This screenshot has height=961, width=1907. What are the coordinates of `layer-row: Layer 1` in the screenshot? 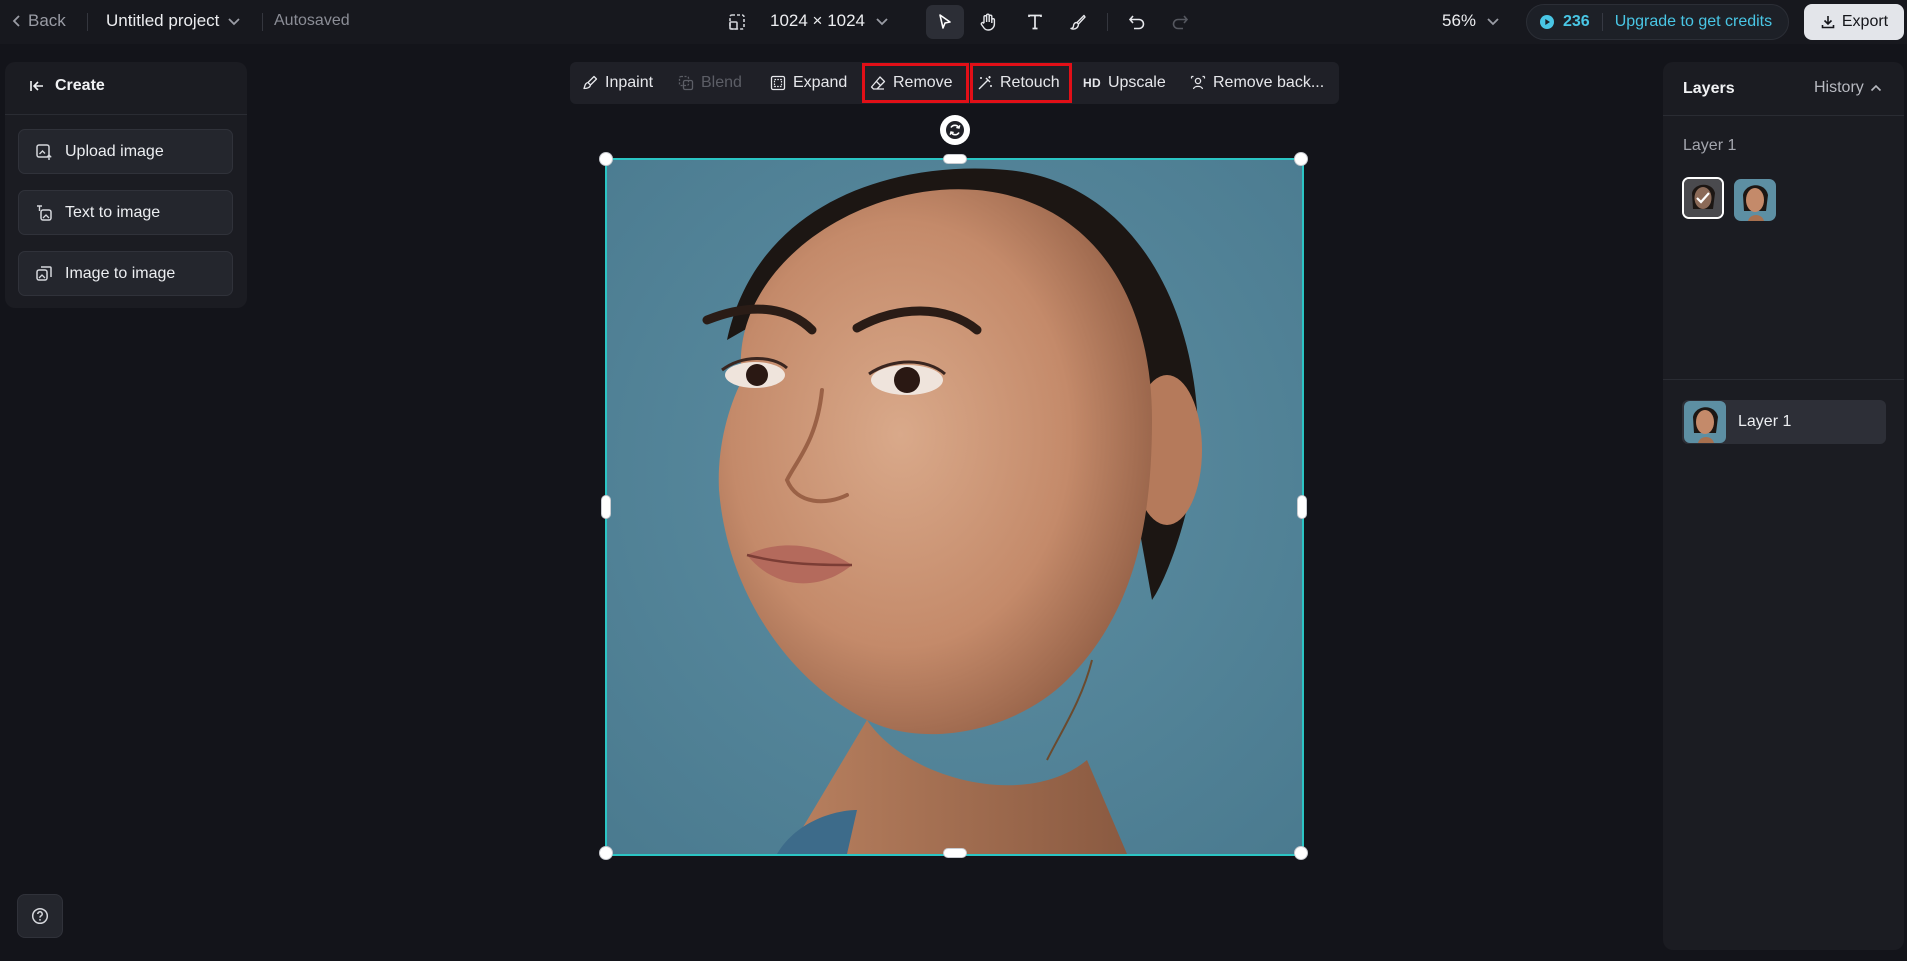 It's located at (1784, 422).